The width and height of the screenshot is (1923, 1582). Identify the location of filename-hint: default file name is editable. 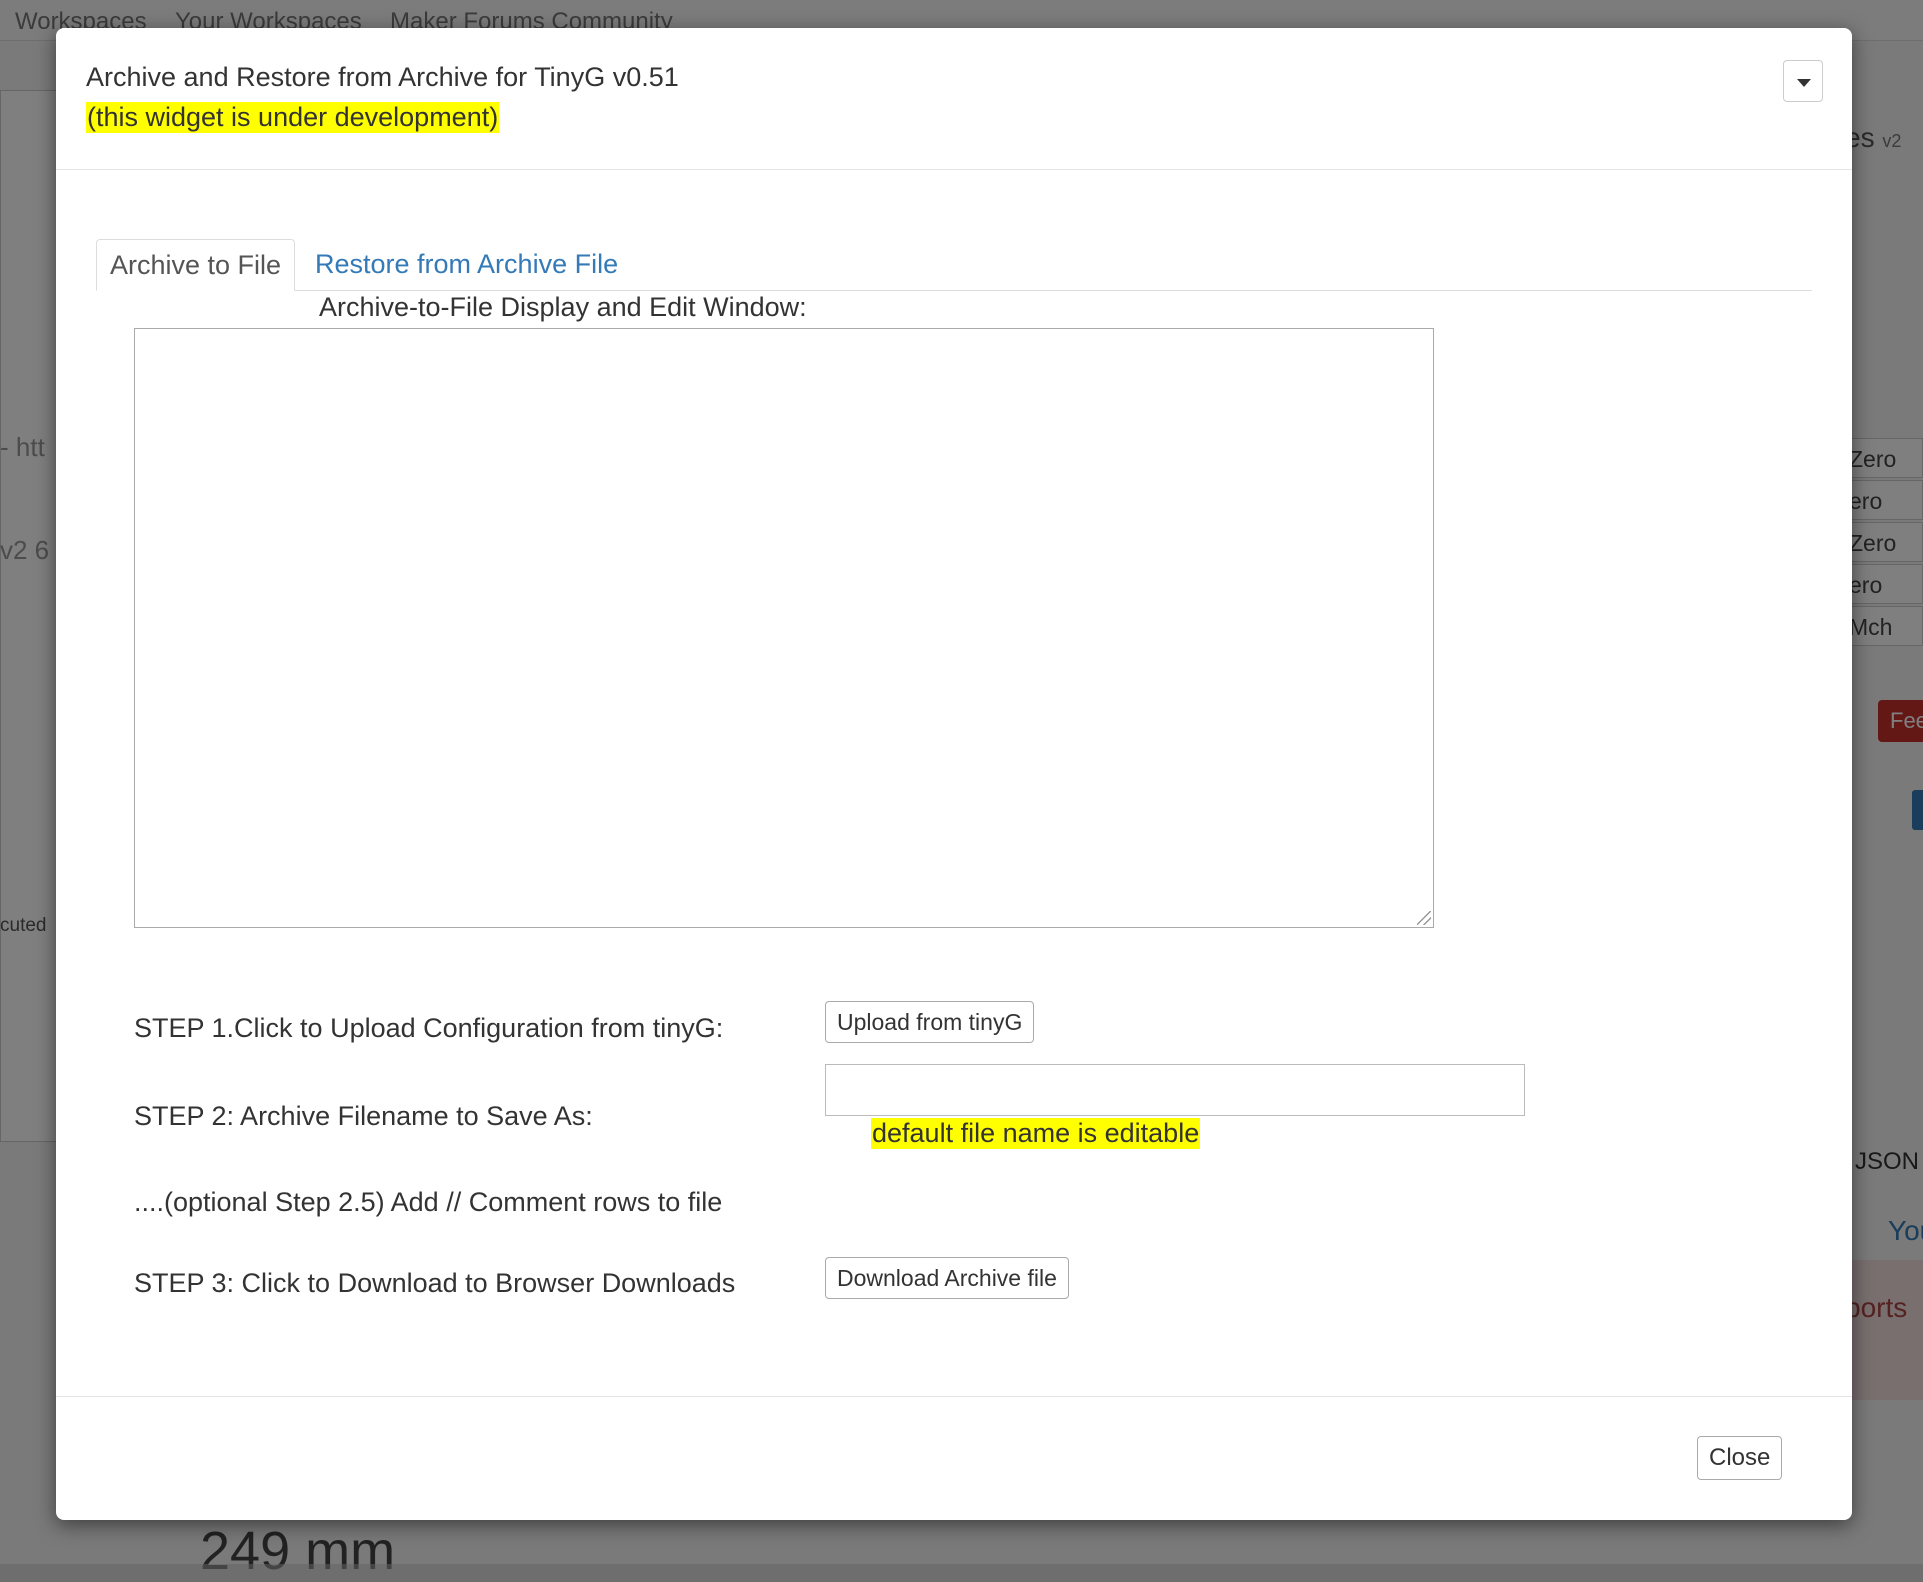
(1036, 1133).